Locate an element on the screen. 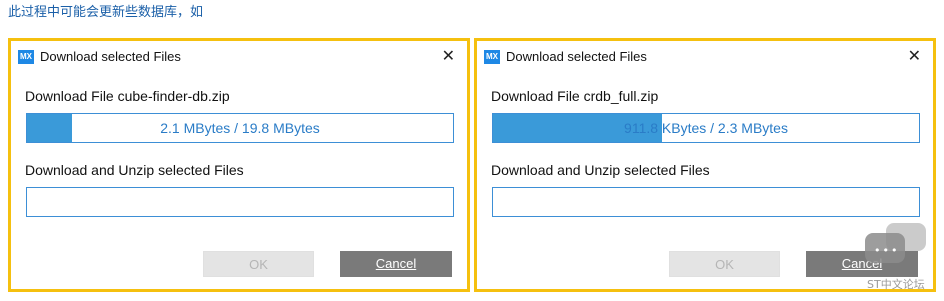  page-caption: 此过程中可能会更新些数据库，如 is located at coordinates (106, 12).